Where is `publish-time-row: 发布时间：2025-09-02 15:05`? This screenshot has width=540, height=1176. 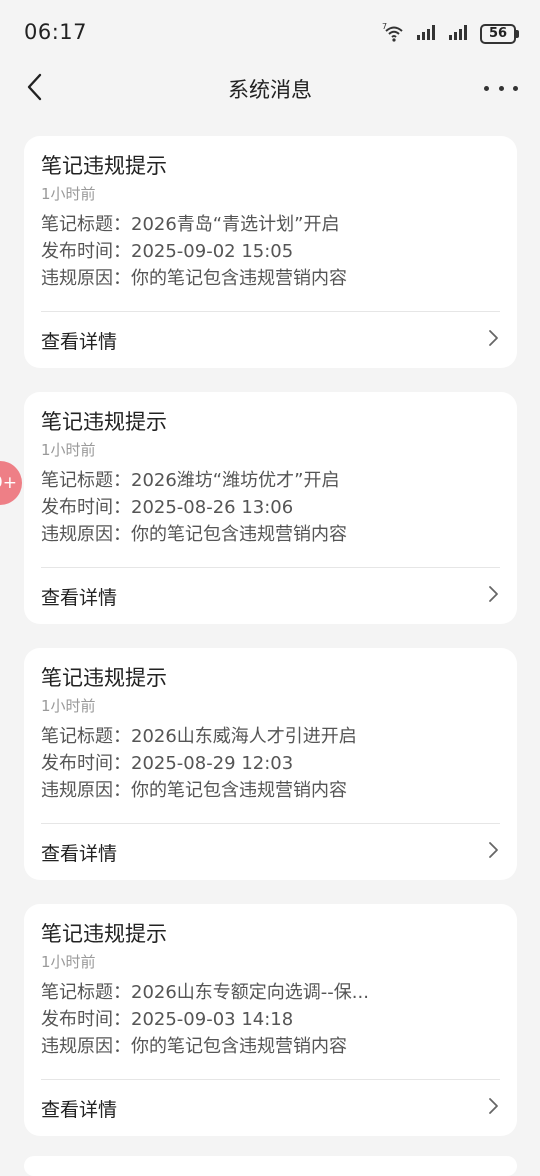
publish-time-row: 发布时间：2025-09-02 15:05 is located at coordinates (167, 251).